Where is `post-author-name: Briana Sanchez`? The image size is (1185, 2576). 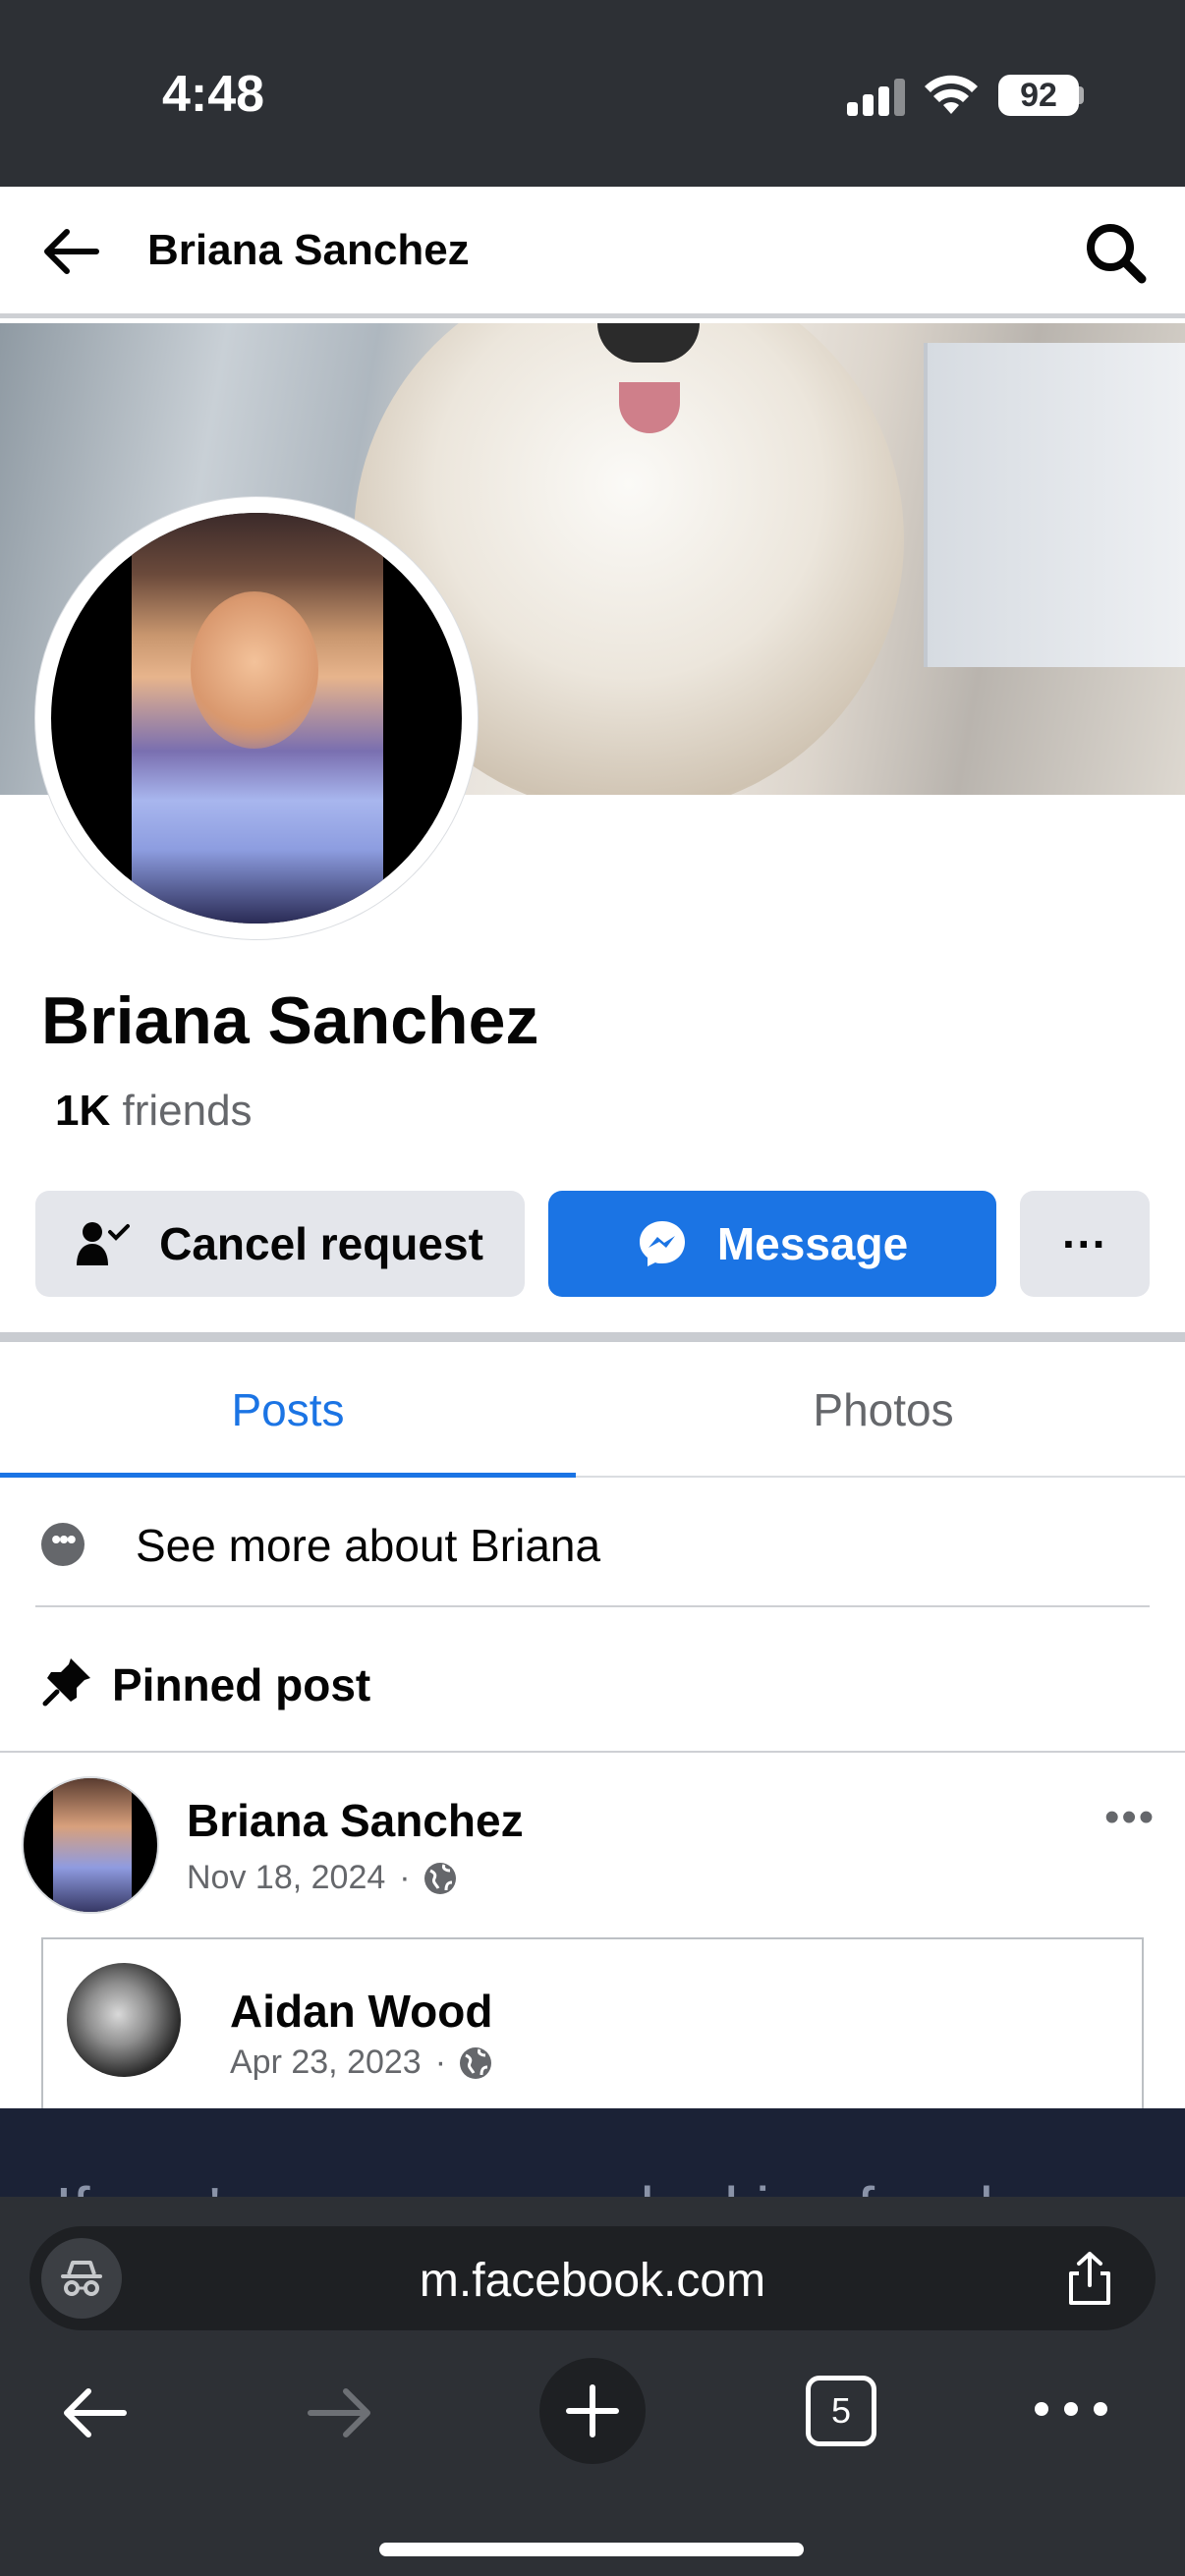
post-author-name: Briana Sanchez is located at coordinates (355, 1820).